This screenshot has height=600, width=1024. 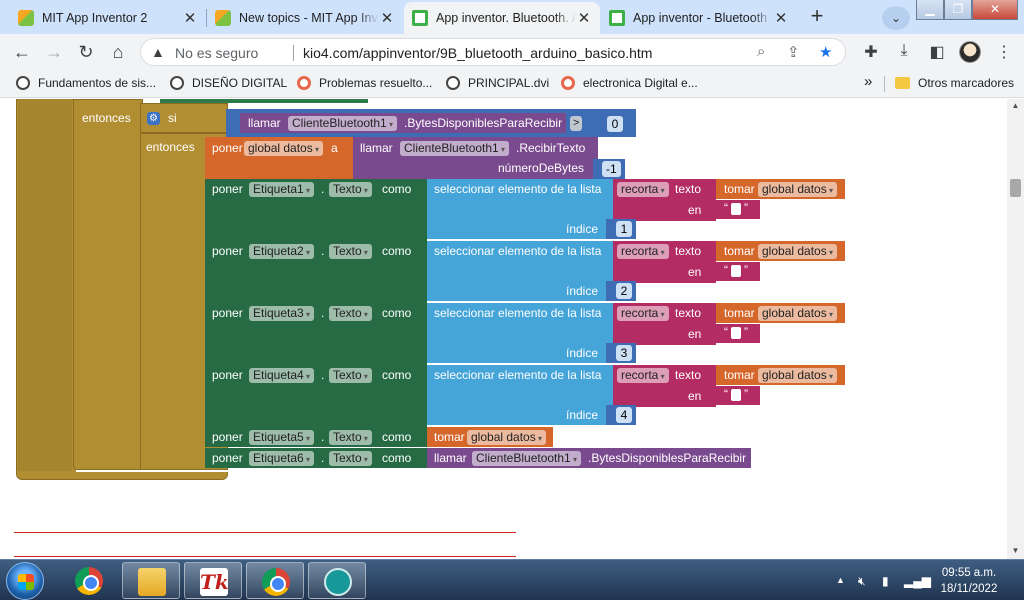 I want to click on maximize-button: ❐, so click(x=958, y=10).